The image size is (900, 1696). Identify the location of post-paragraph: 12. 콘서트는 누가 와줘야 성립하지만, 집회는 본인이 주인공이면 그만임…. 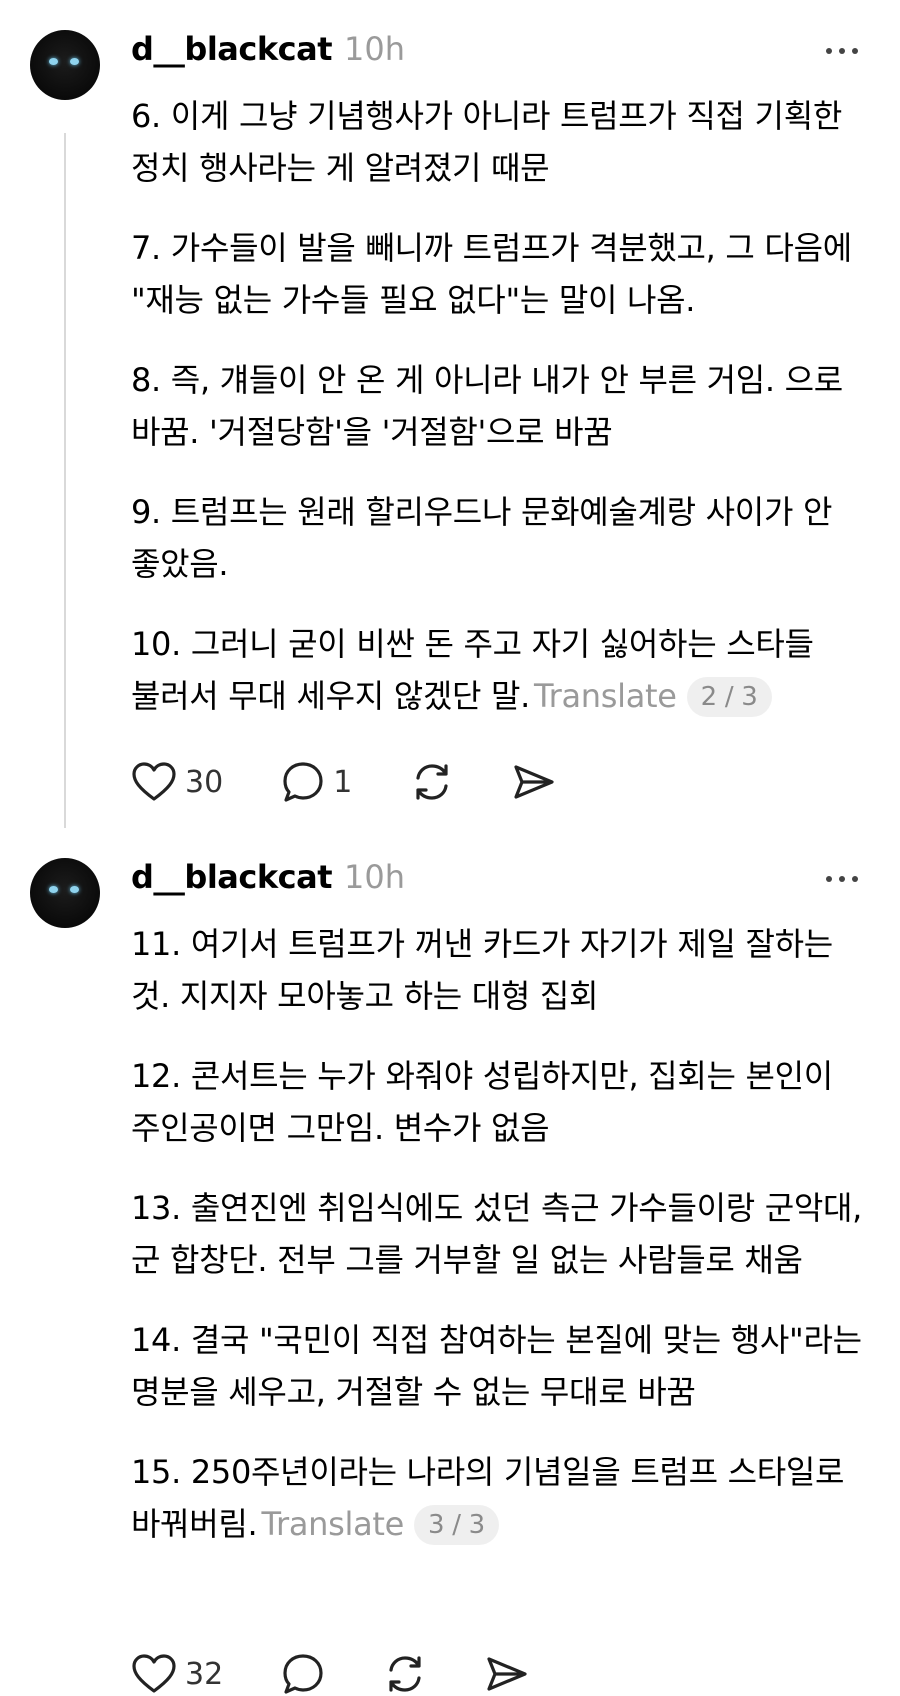
(482, 1102).